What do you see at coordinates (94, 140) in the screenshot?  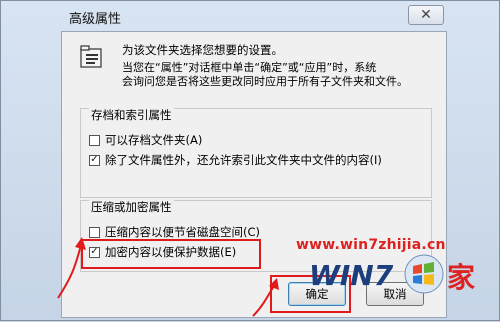 I see `archive-checkbox` at bounding box center [94, 140].